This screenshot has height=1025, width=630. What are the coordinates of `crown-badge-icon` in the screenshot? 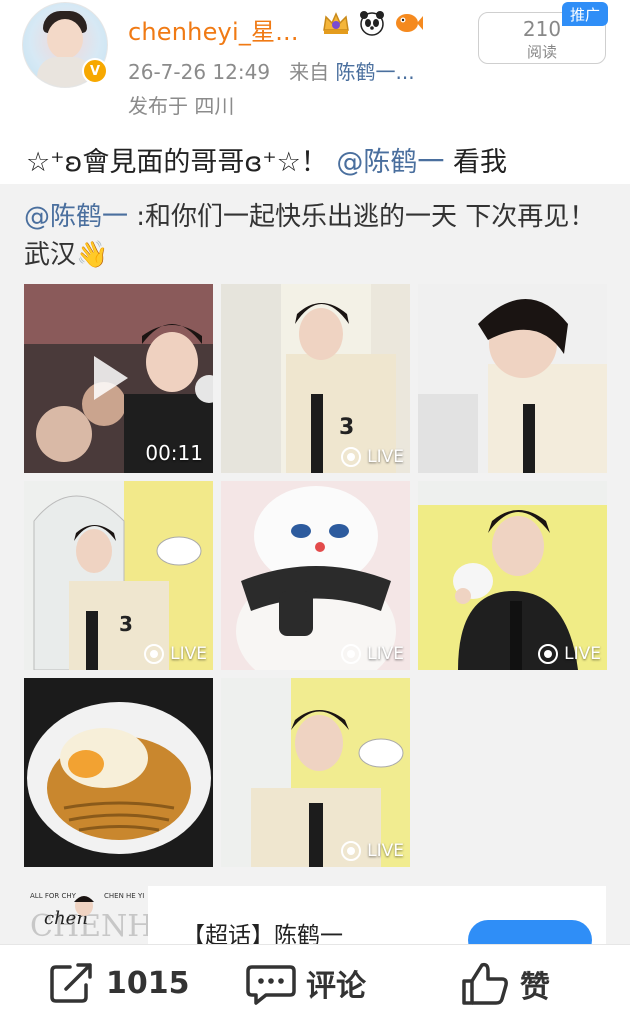 It's located at (336, 23).